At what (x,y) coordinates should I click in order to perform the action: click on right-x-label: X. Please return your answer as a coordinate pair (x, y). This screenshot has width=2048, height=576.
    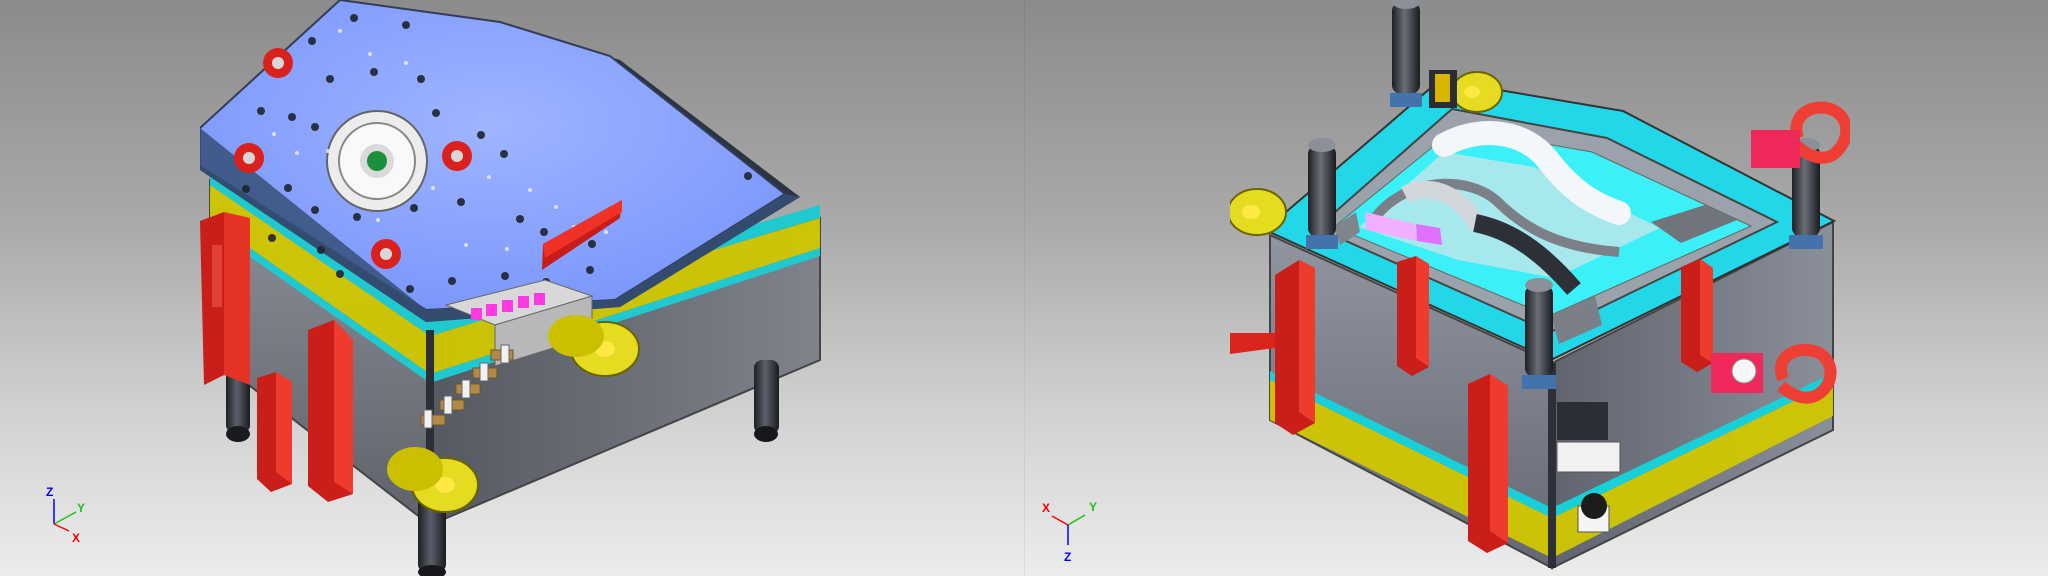
    Looking at the image, I should click on (1046, 508).